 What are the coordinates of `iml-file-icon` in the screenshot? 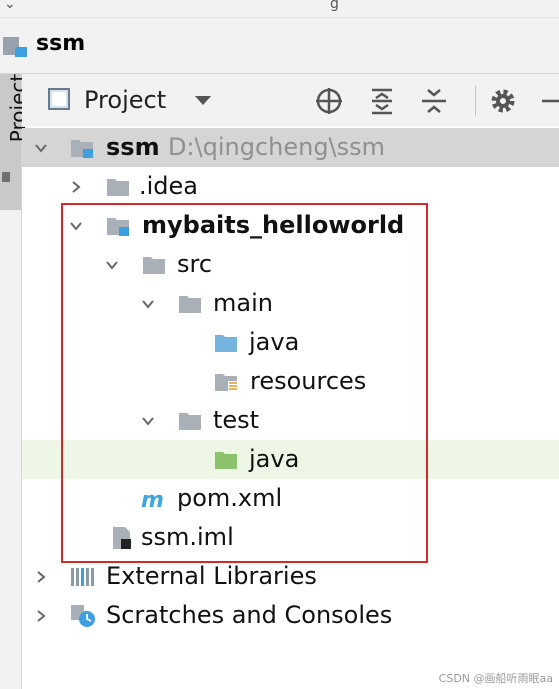 It's located at (122, 538).